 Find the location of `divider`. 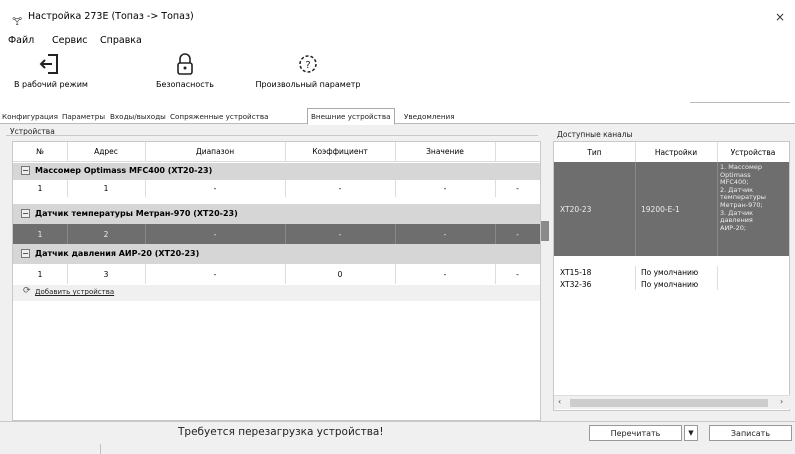

divider is located at coordinates (740, 102).